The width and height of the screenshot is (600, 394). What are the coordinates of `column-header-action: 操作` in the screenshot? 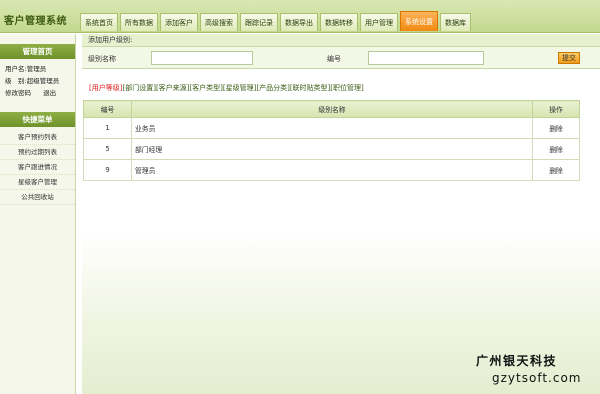 It's located at (556, 109).